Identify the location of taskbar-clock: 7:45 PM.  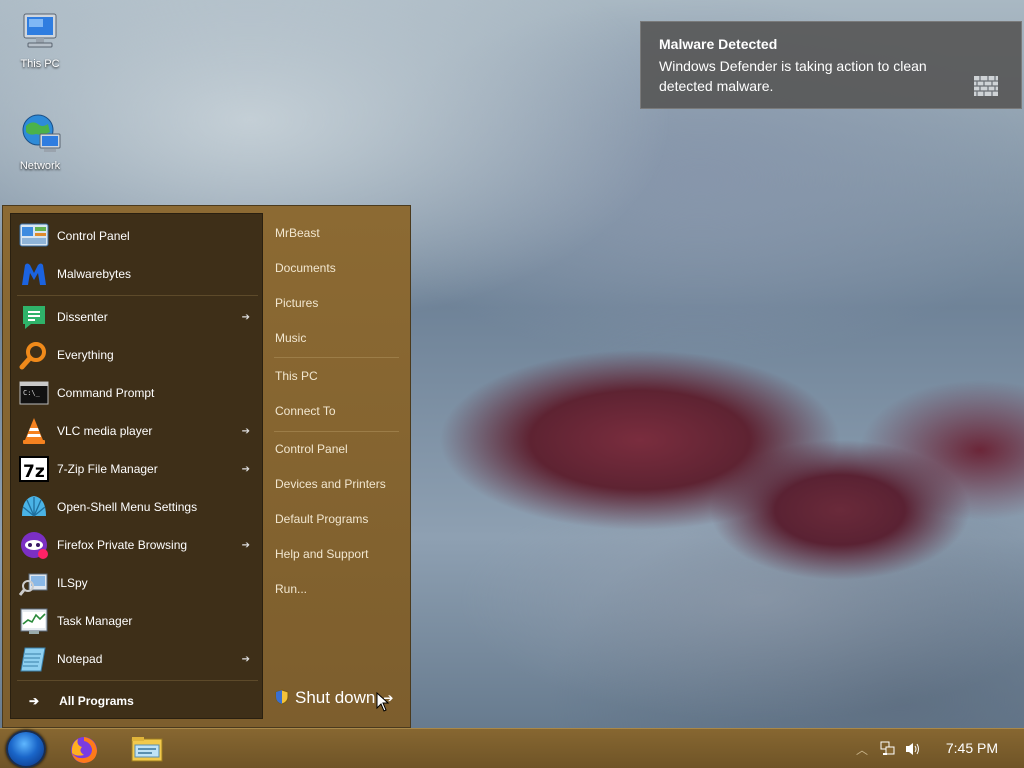
(972, 748).